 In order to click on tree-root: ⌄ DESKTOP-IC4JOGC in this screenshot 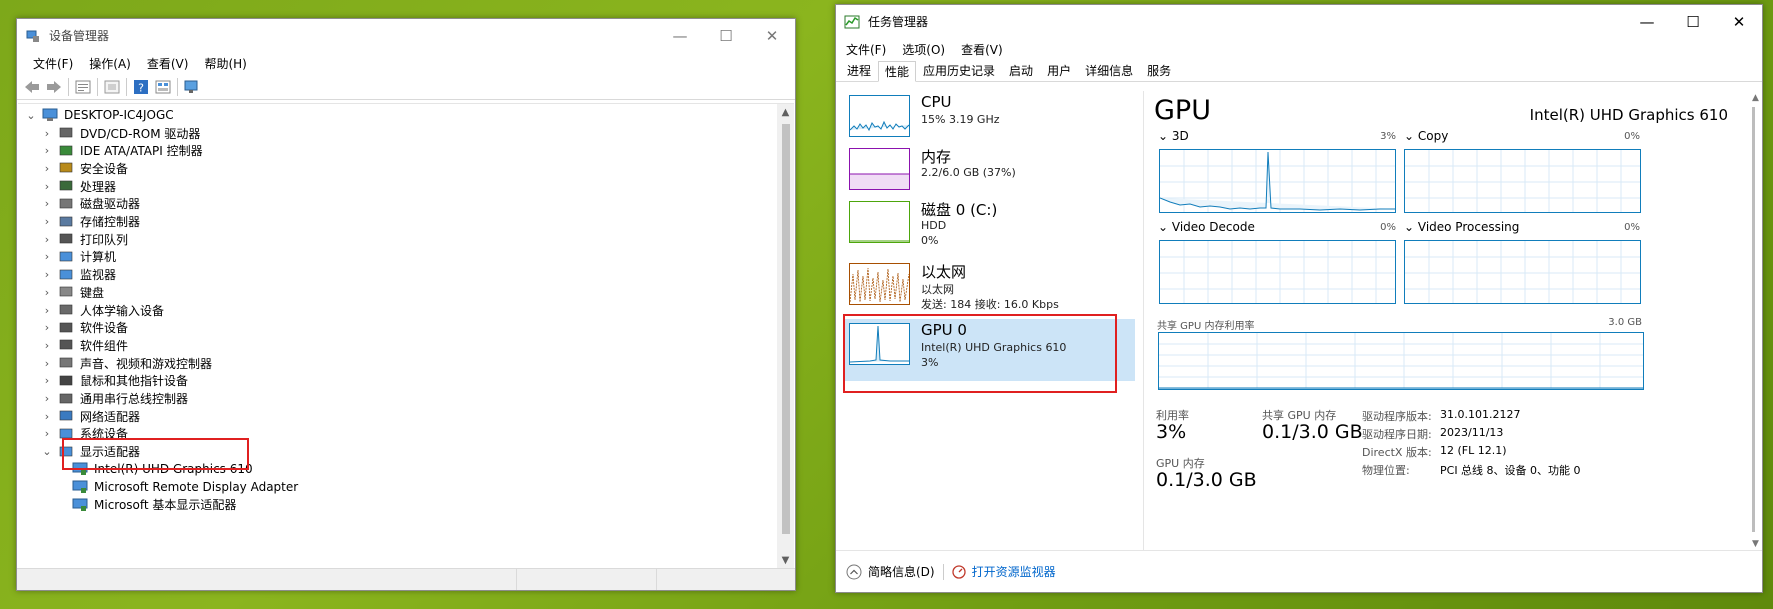, I will do `click(98, 115)`.